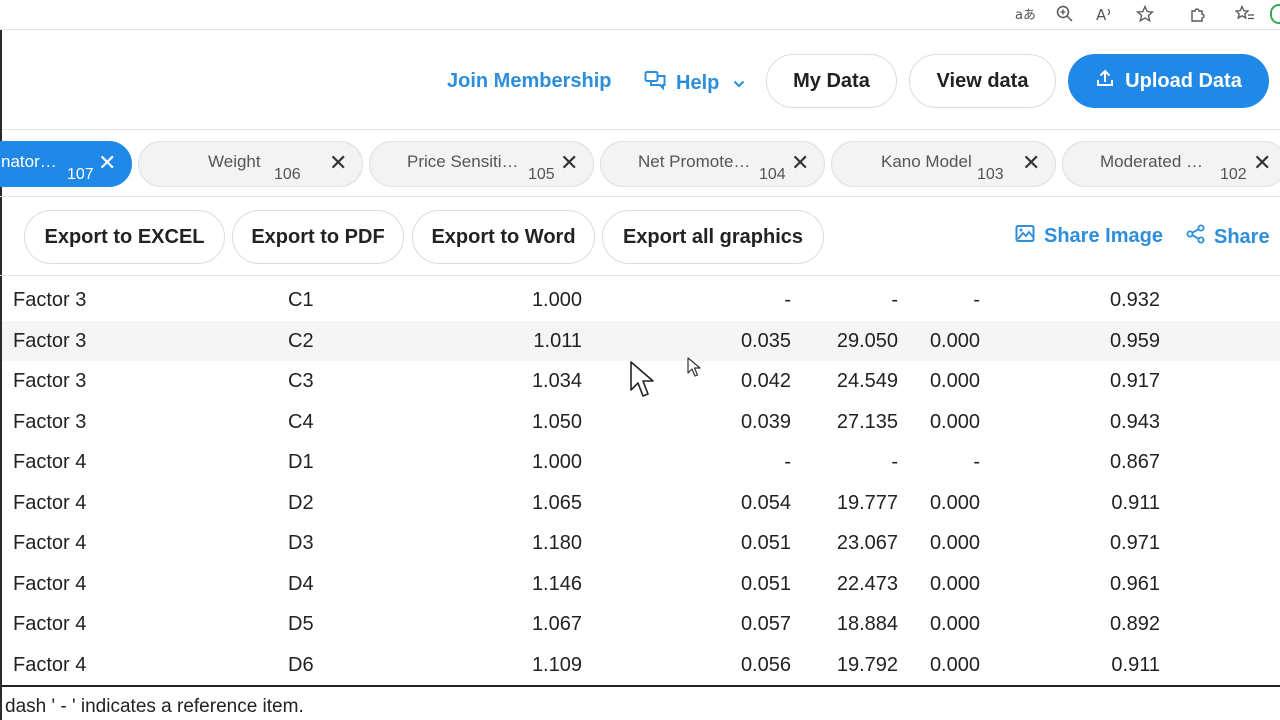 The height and width of the screenshot is (720, 1280). What do you see at coordinates (556, 624) in the screenshot?
I see `estimate-cell: 1.067` at bounding box center [556, 624].